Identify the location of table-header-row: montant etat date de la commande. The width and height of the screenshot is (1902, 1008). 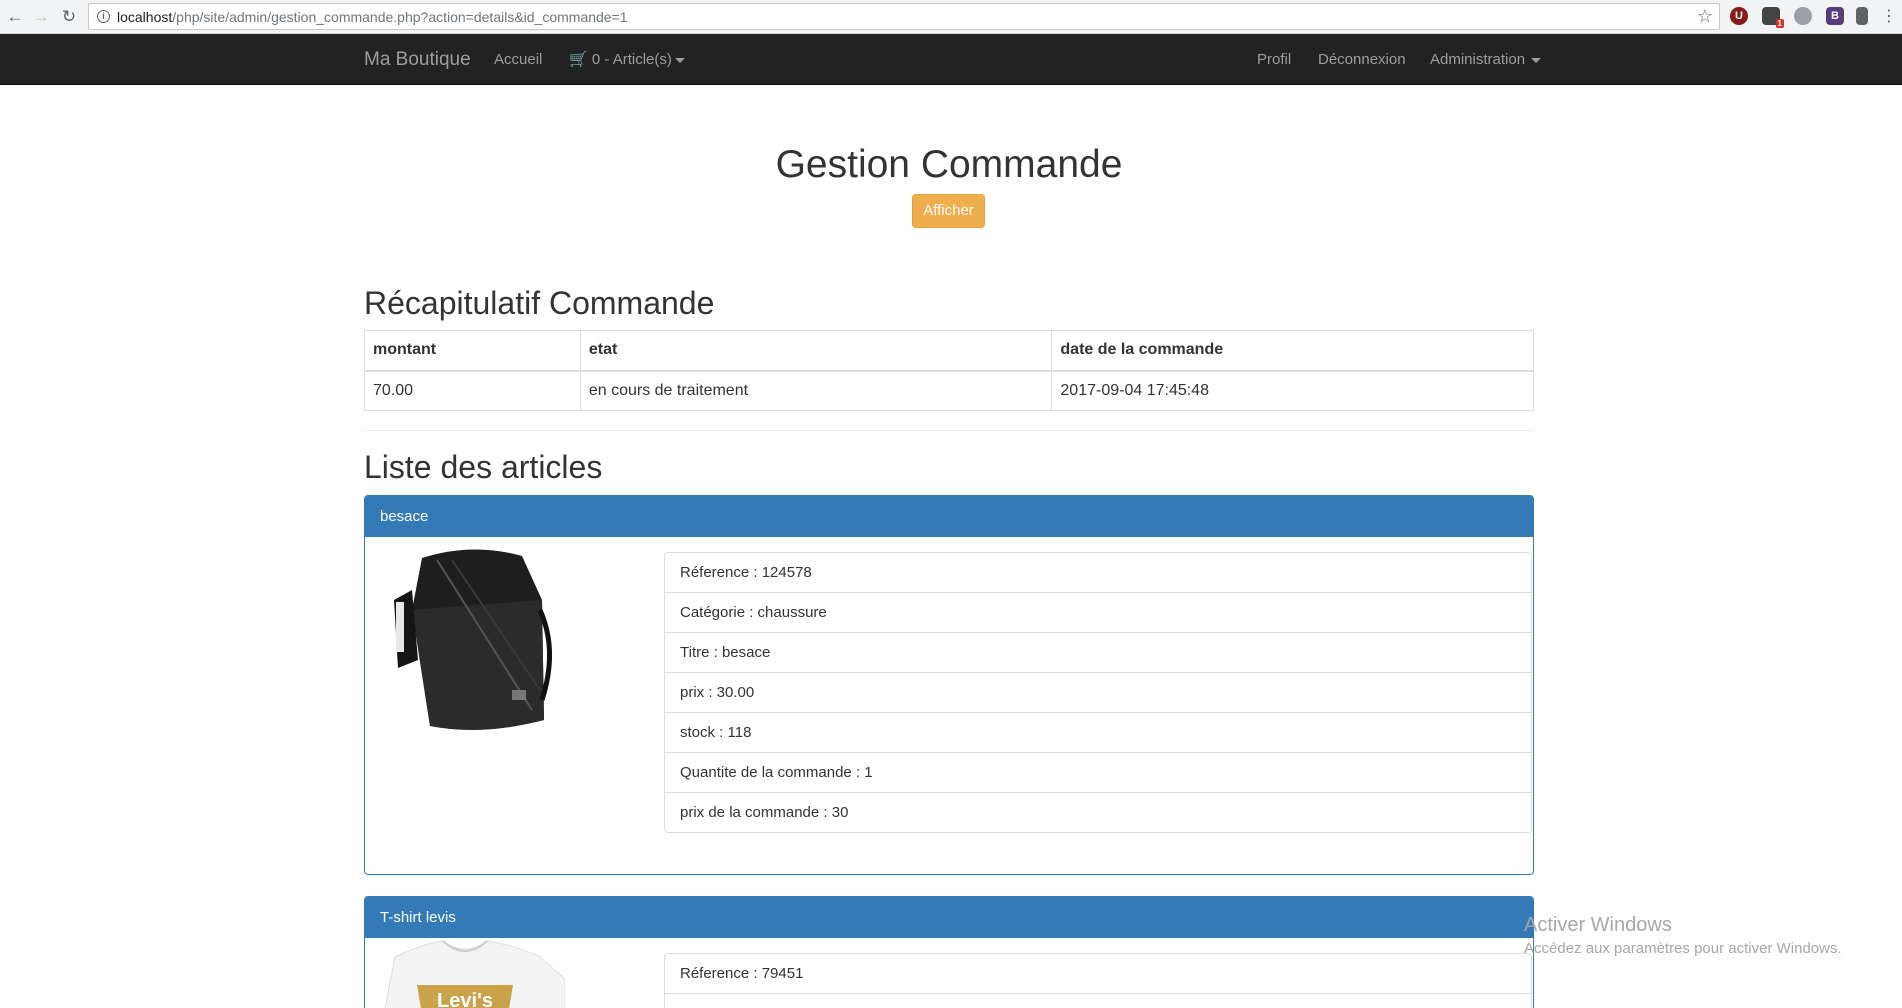
(949, 351).